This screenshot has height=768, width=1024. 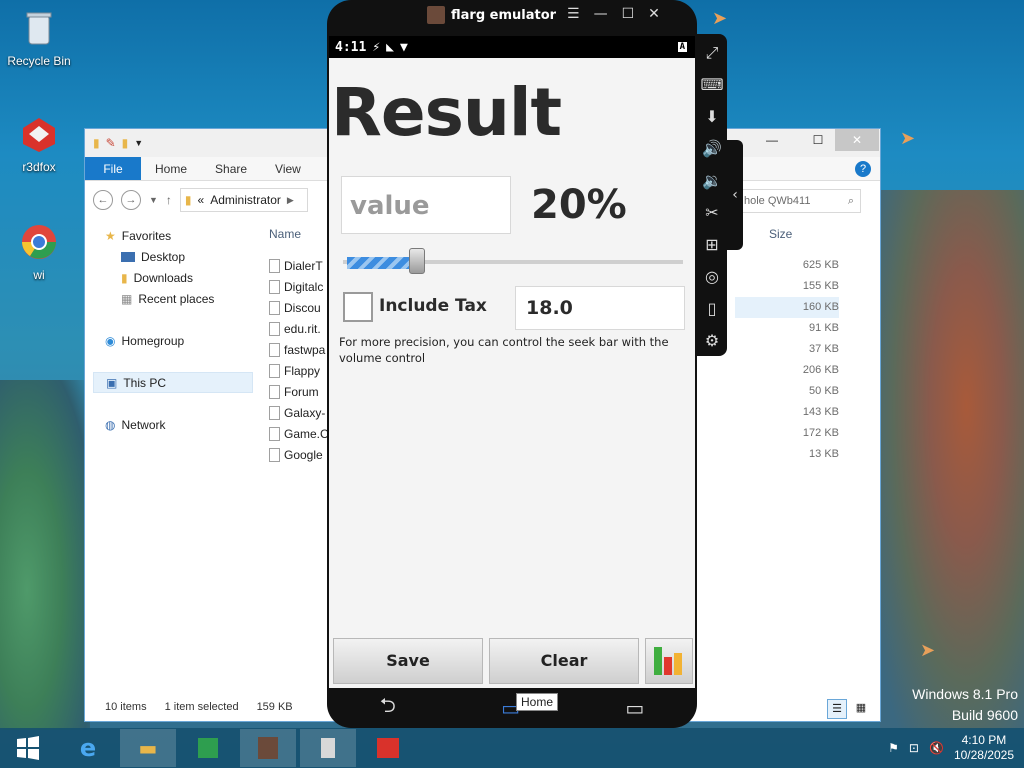 What do you see at coordinates (820, 286) in the screenshot?
I see `file-size: 155 KB` at bounding box center [820, 286].